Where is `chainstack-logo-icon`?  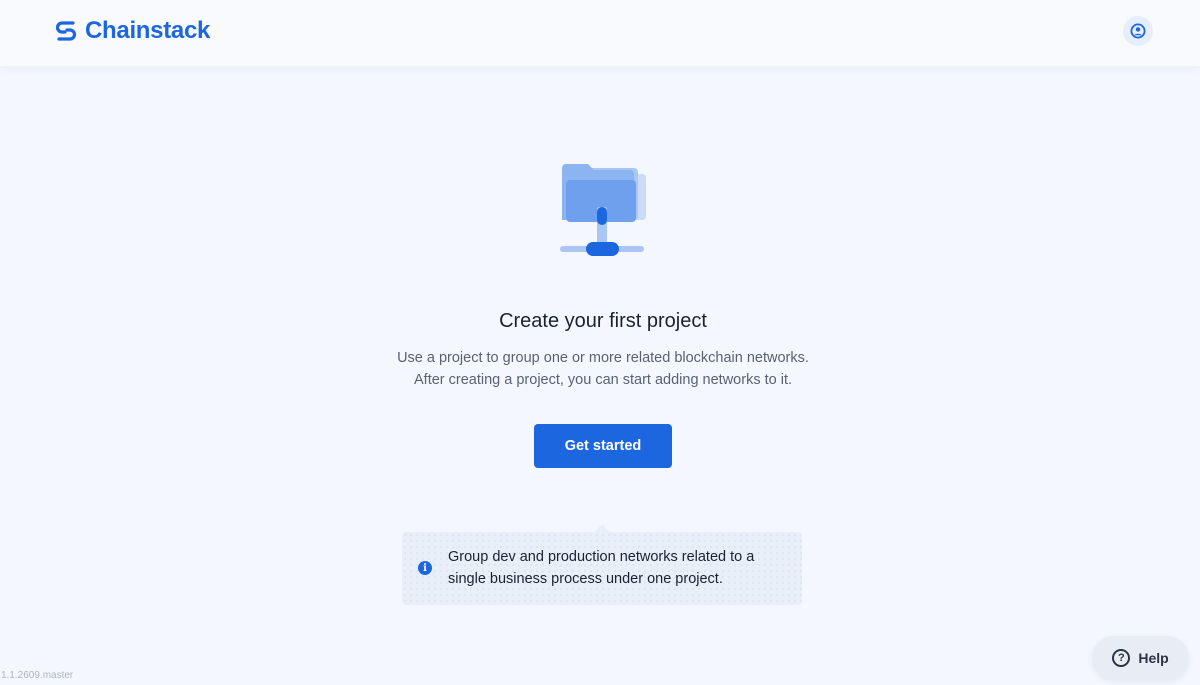
chainstack-logo-icon is located at coordinates (66, 31).